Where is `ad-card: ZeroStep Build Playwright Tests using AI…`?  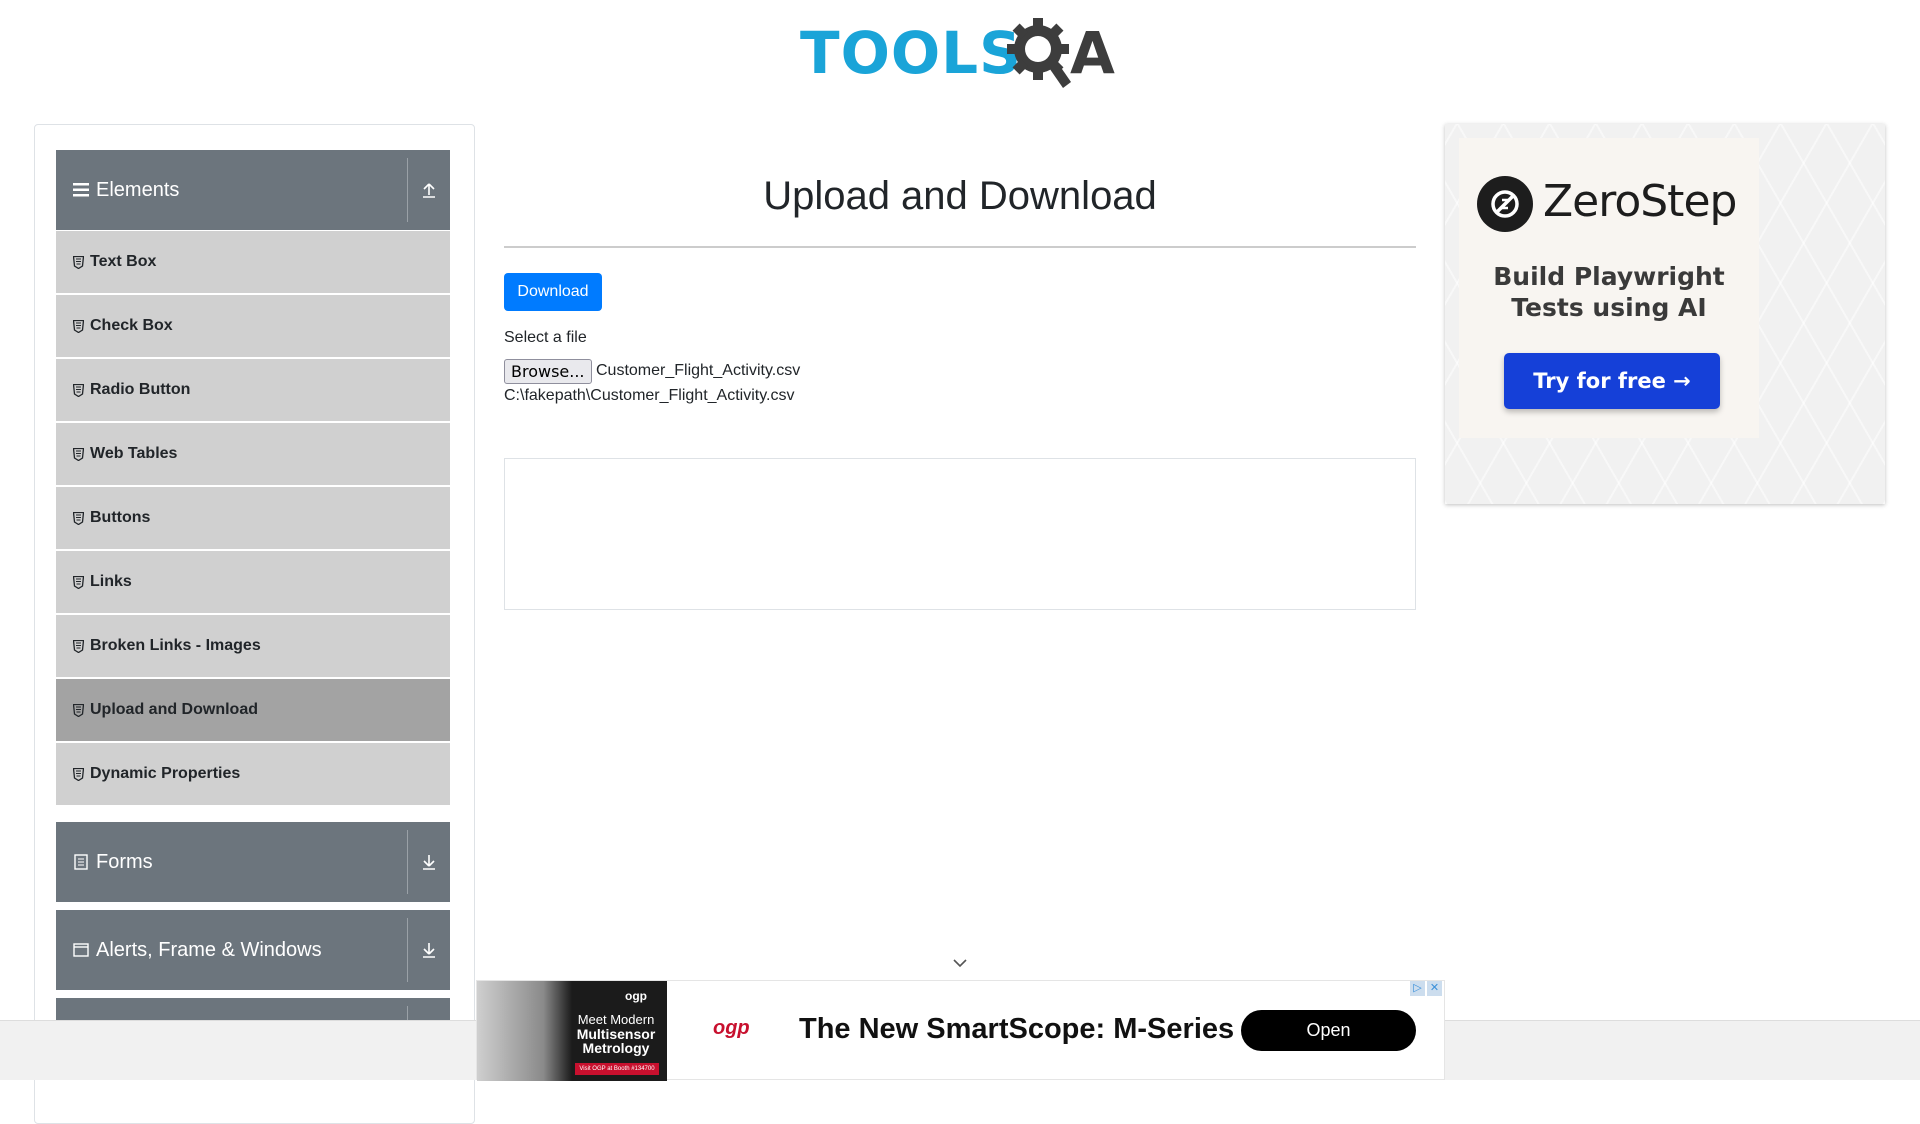
ad-card: ZeroStep Build Playwright Tests using AI… is located at coordinates (1609, 288).